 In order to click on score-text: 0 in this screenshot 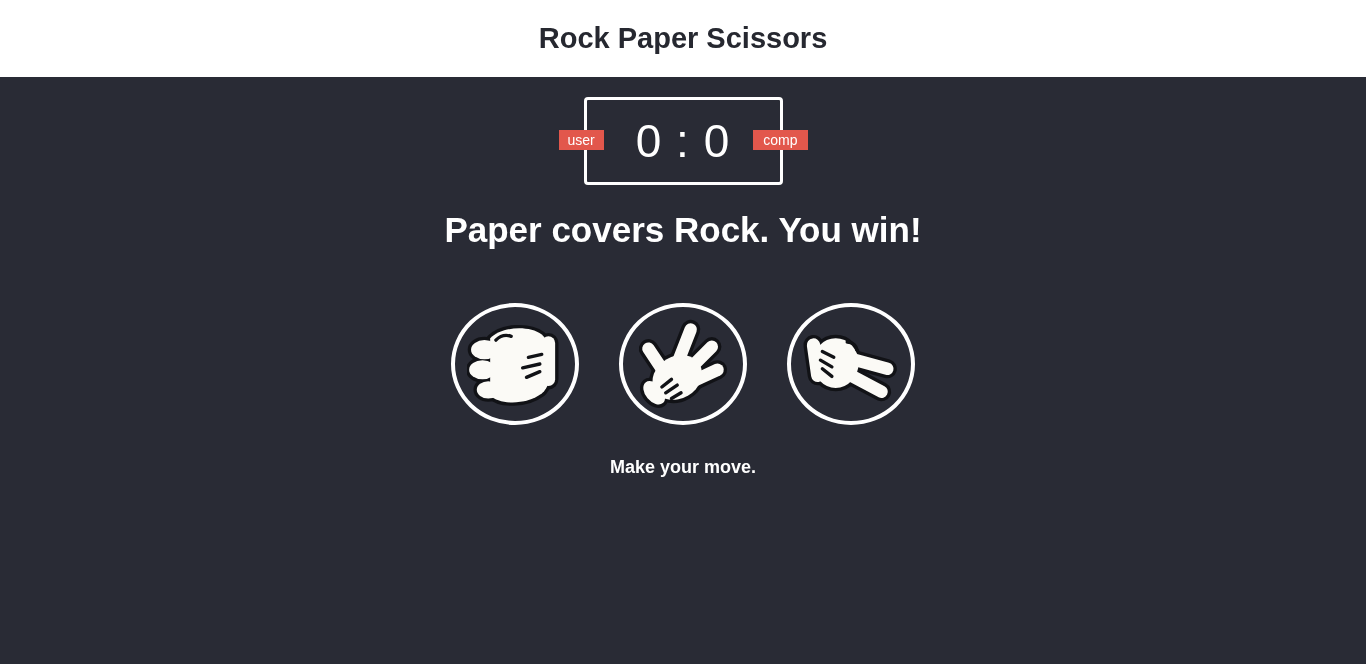, I will do `click(683, 141)`.